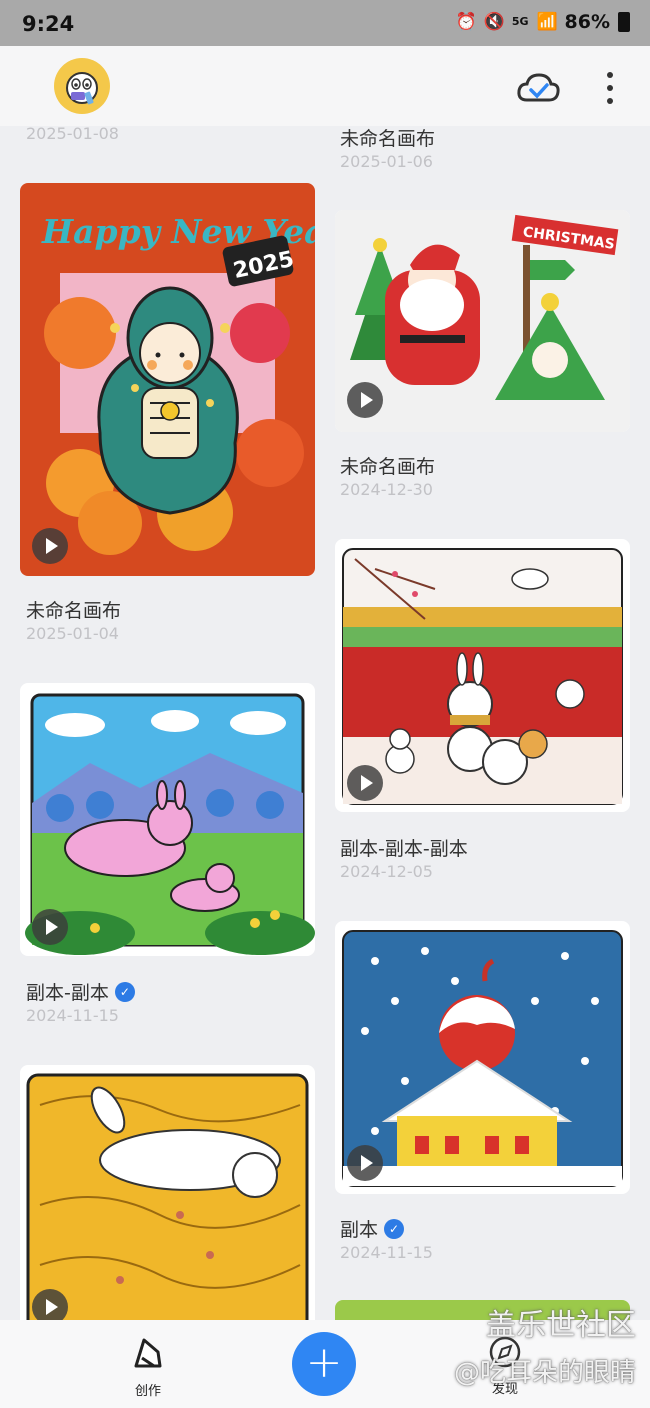 The image size is (650, 1408). What do you see at coordinates (386, 161) in the screenshot?
I see `canvas-date: 2025-01-06` at bounding box center [386, 161].